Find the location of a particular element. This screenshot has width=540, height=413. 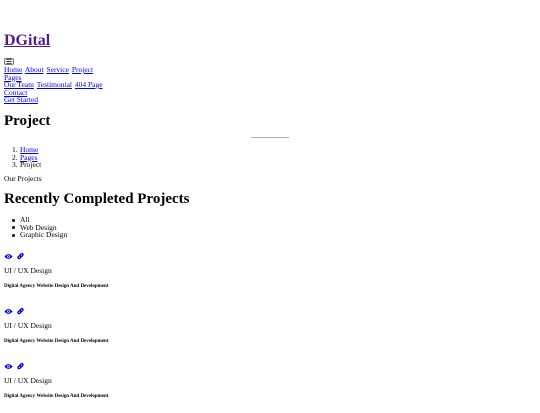

breadcrumb-current-label: Project is located at coordinates (31, 164).